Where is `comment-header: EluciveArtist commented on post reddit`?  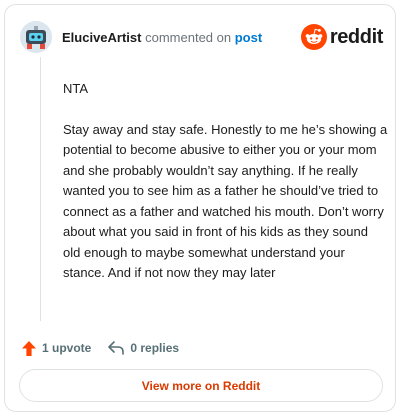
comment-header: EluciveArtist commented on post reddit is located at coordinates (202, 38).